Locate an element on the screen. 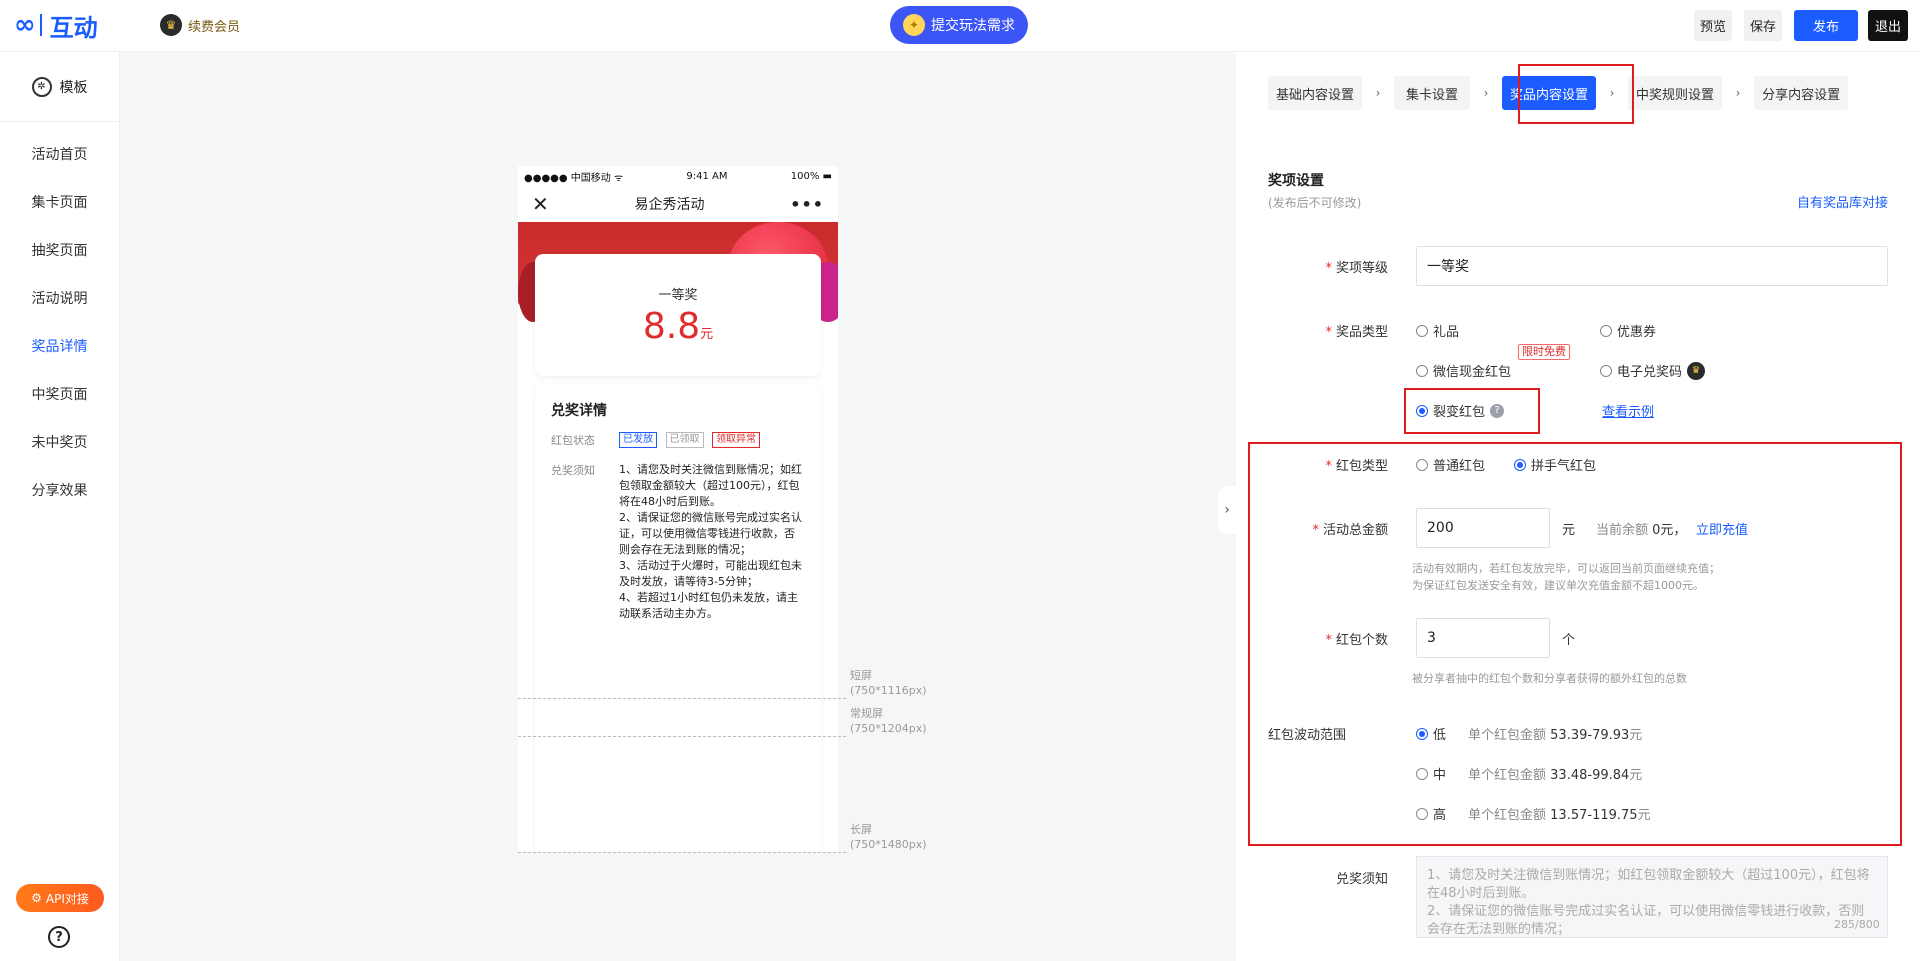  help-icon: ? is located at coordinates (59, 937).